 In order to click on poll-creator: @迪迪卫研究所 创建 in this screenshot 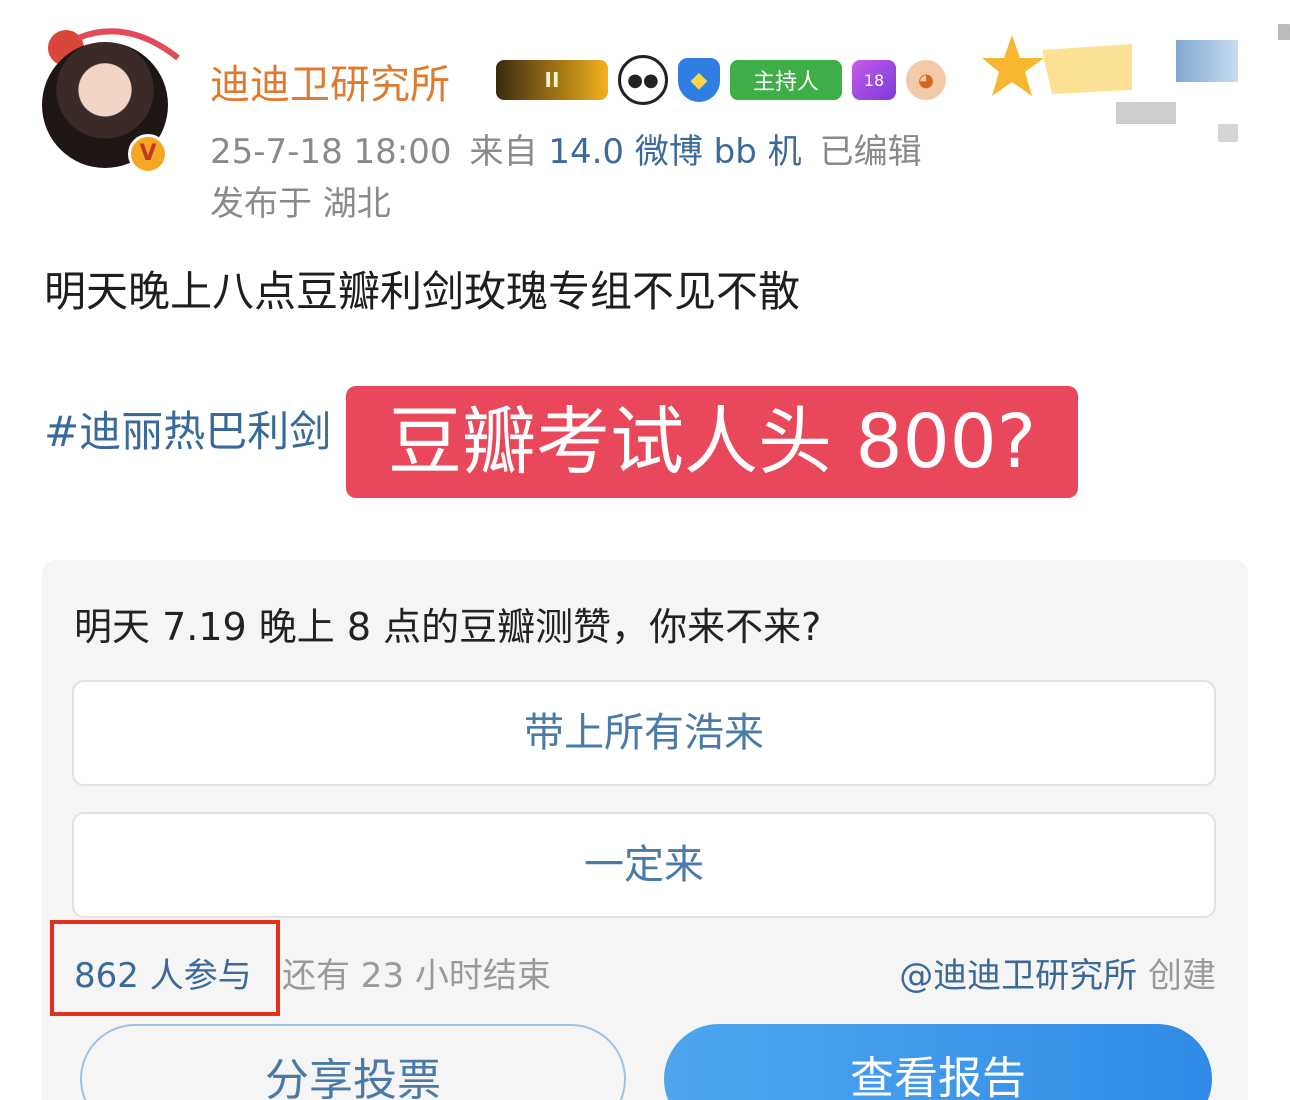, I will do `click(1057, 972)`.